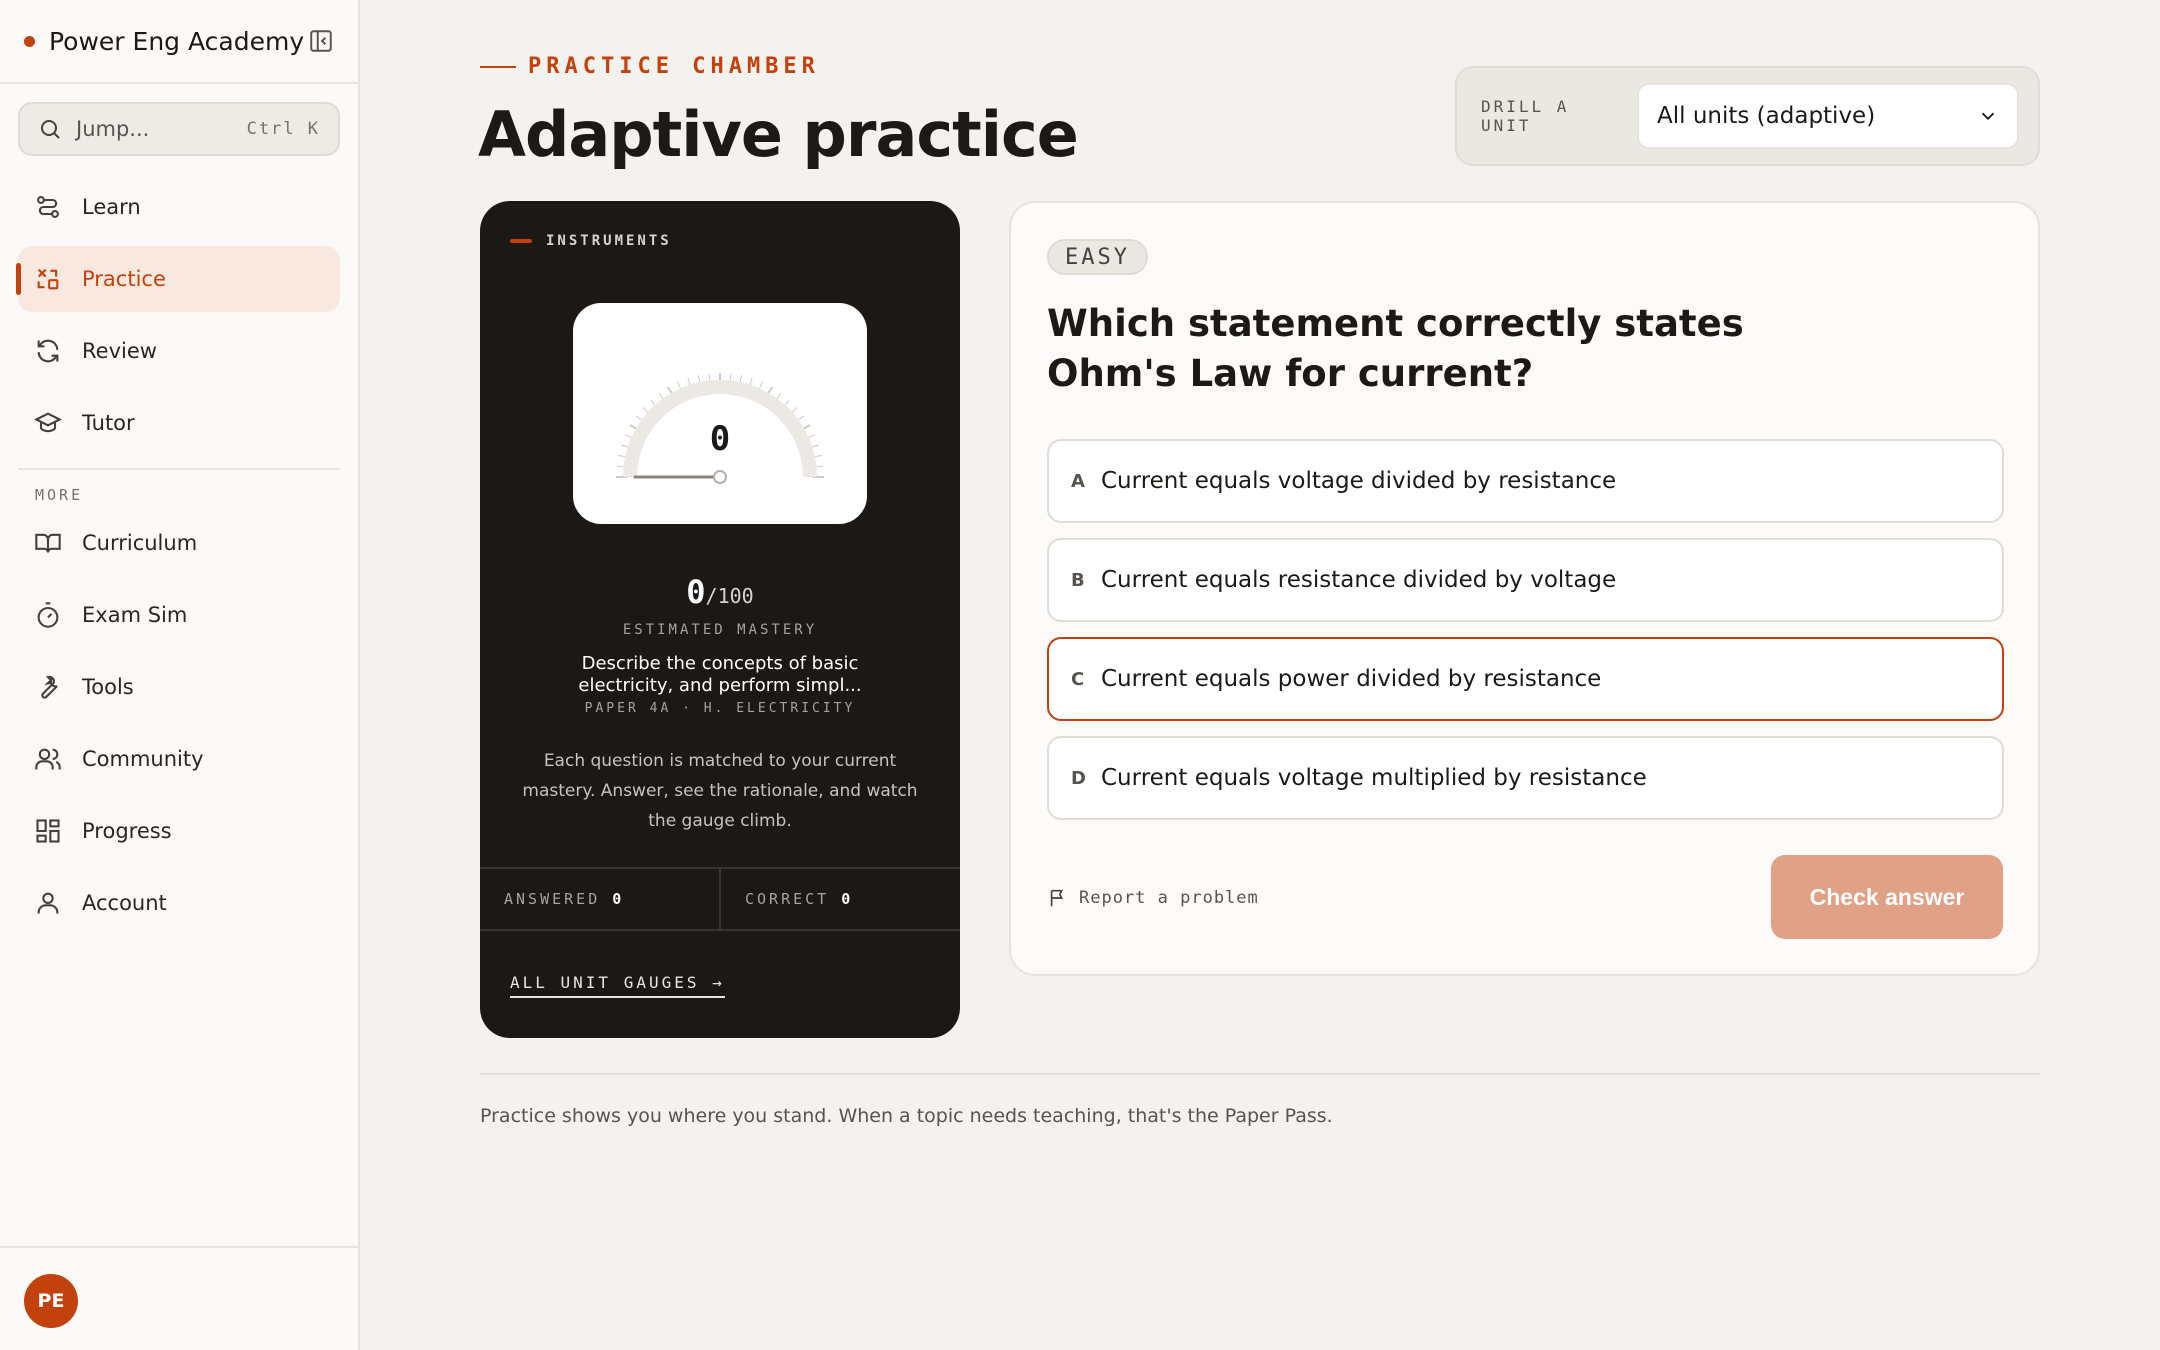 This screenshot has height=1350, width=2160. What do you see at coordinates (1988, 116) in the screenshot?
I see `chevron-down-icon` at bounding box center [1988, 116].